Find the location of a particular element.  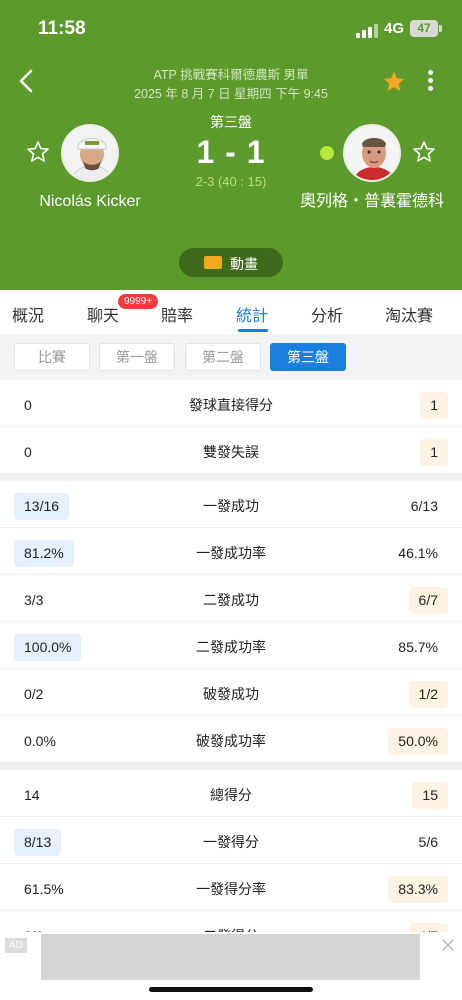

set-filter-set3: 第三盤 is located at coordinates (308, 357).